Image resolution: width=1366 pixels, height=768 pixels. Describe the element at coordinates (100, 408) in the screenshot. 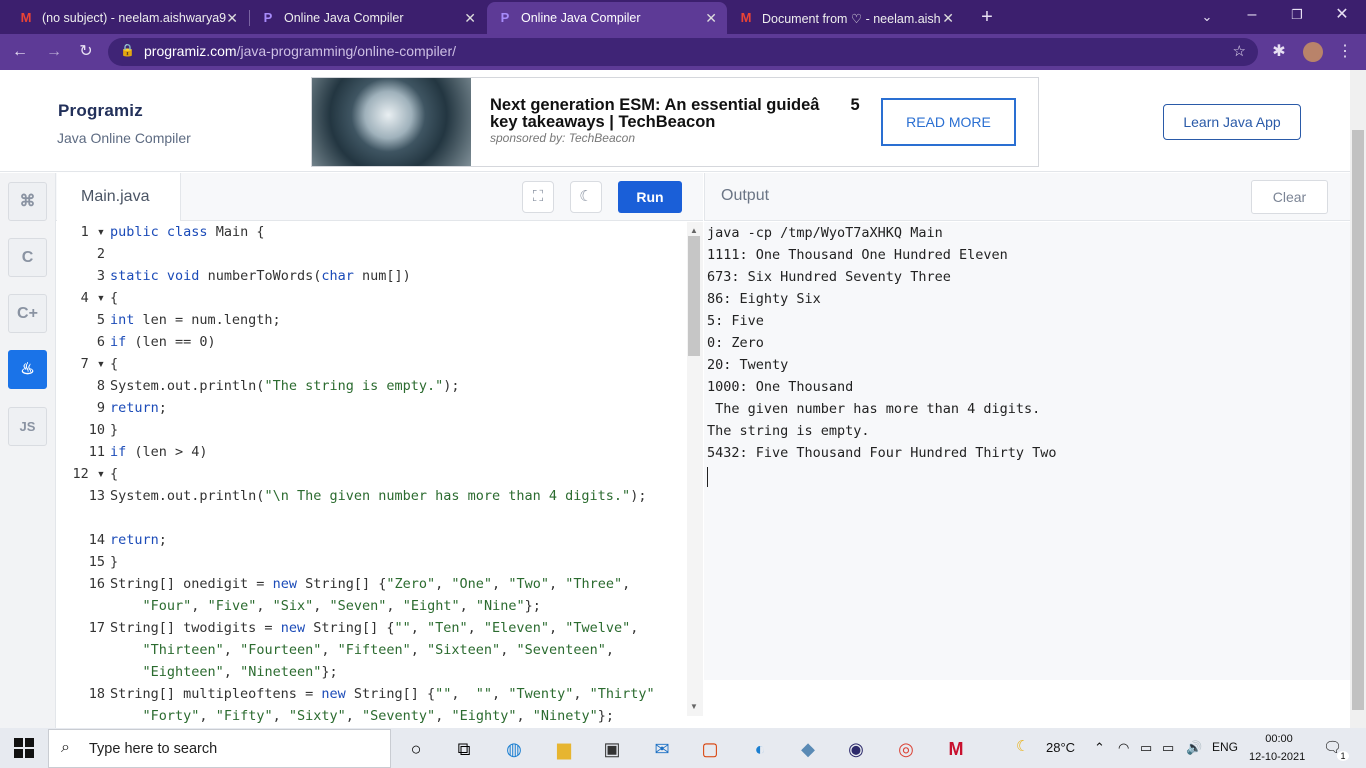

I see `line-number: 9` at that location.